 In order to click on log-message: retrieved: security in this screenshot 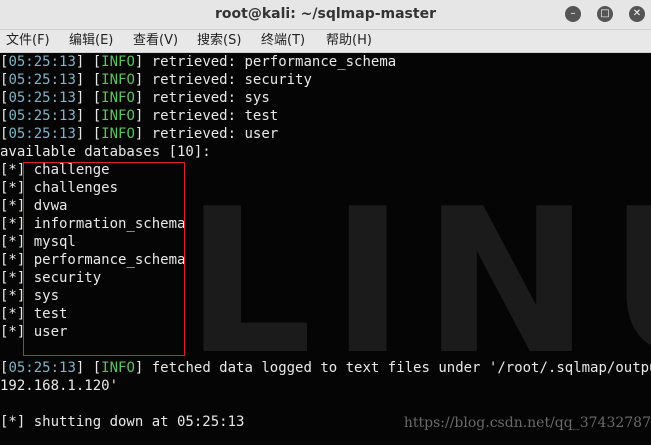, I will do `click(227, 80)`.